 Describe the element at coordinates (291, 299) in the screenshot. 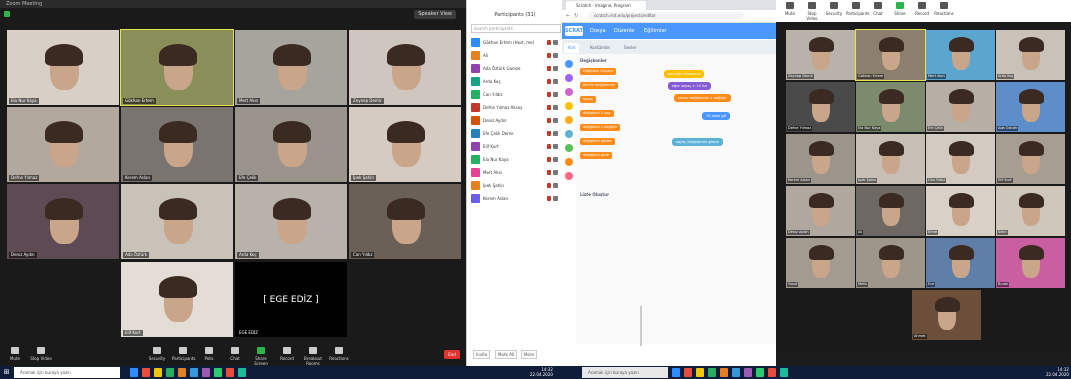

I see `video-tile: [ EGE EDİZ ] EGE EDİZ` at that location.